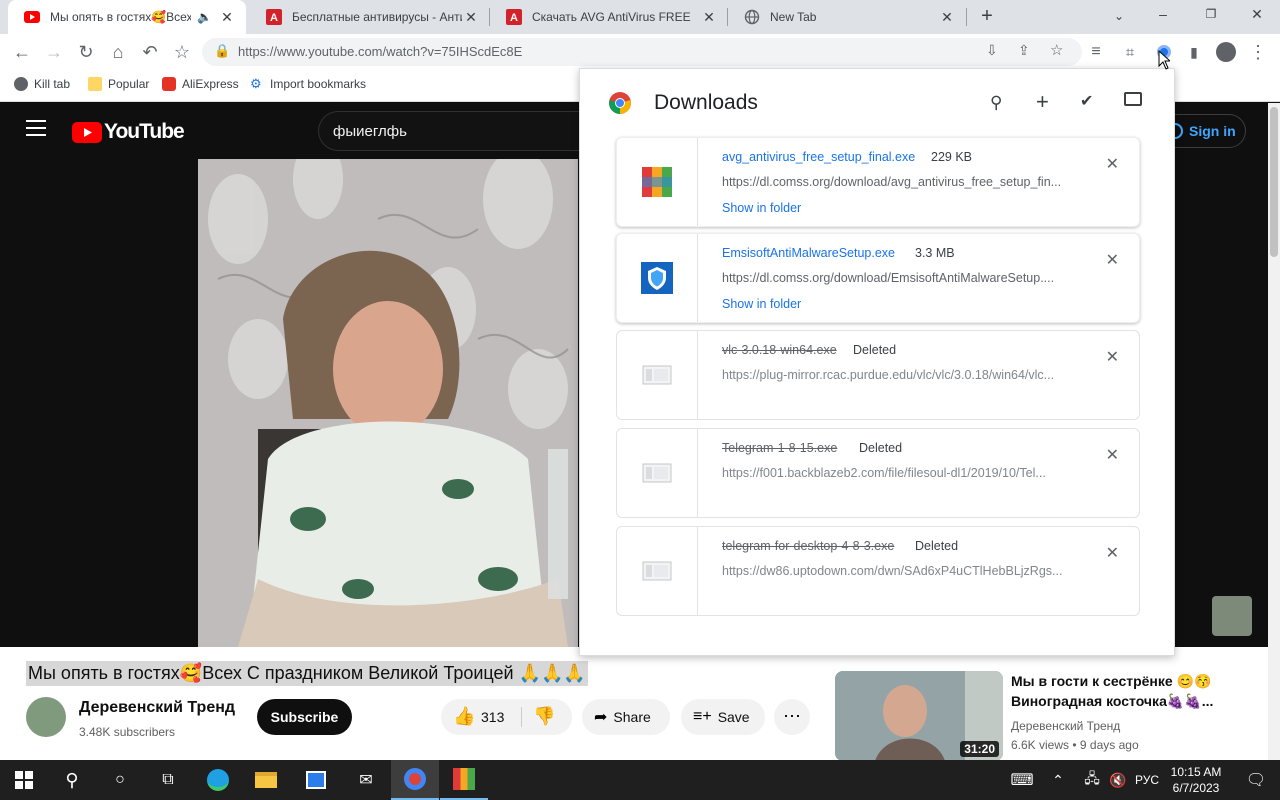 The height and width of the screenshot is (800, 1280). Describe the element at coordinates (1118, 780) in the screenshot. I see `volume-muted-icon: 🔇` at that location.